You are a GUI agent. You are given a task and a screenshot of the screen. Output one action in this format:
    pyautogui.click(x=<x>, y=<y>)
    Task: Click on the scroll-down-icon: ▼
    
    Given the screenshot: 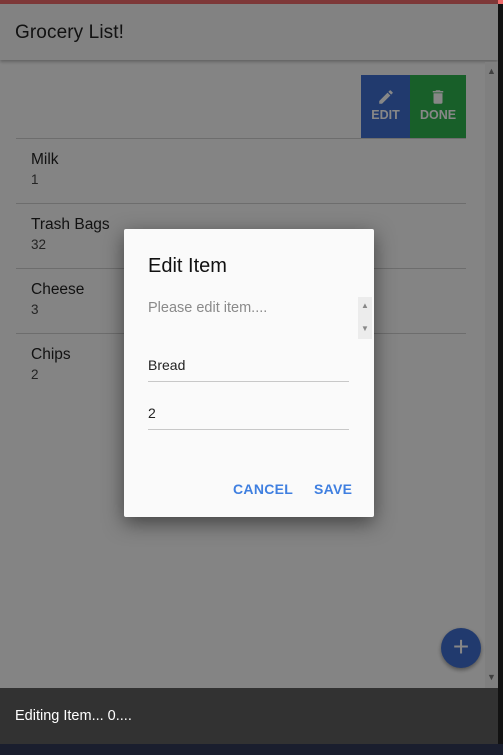 What is the action you would take?
    pyautogui.click(x=365, y=328)
    